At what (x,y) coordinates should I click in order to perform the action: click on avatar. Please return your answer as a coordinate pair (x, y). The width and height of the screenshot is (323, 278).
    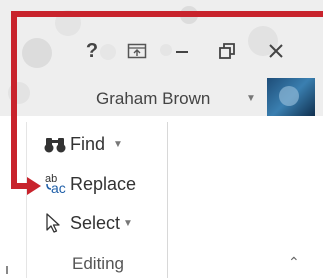
    Looking at the image, I should click on (291, 97).